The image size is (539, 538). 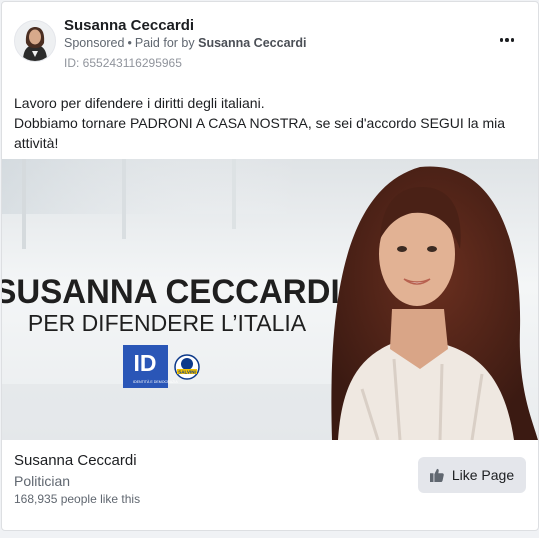 I want to click on logo-id-letters: ID, so click(x=145, y=363).